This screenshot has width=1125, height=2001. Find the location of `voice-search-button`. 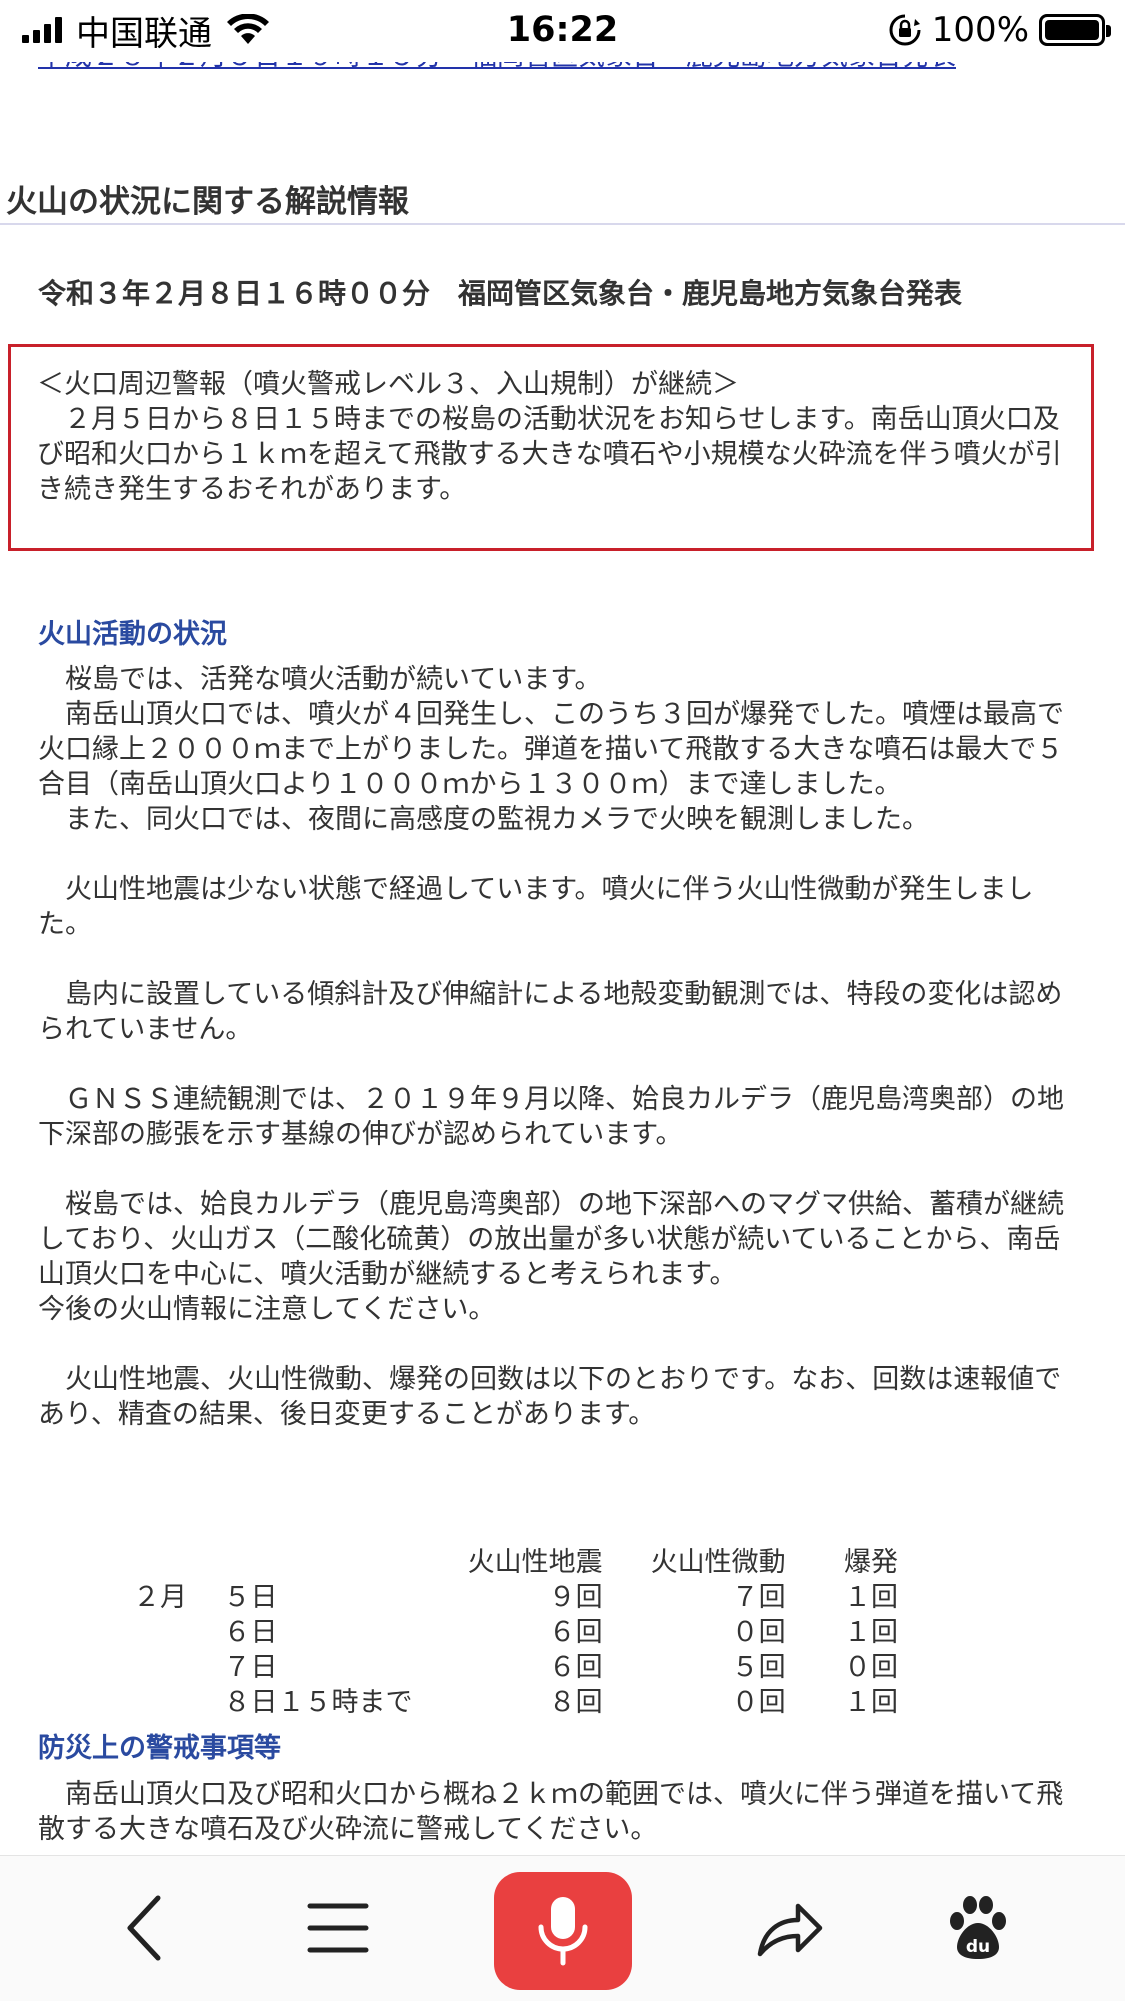

voice-search-button is located at coordinates (563, 1931).